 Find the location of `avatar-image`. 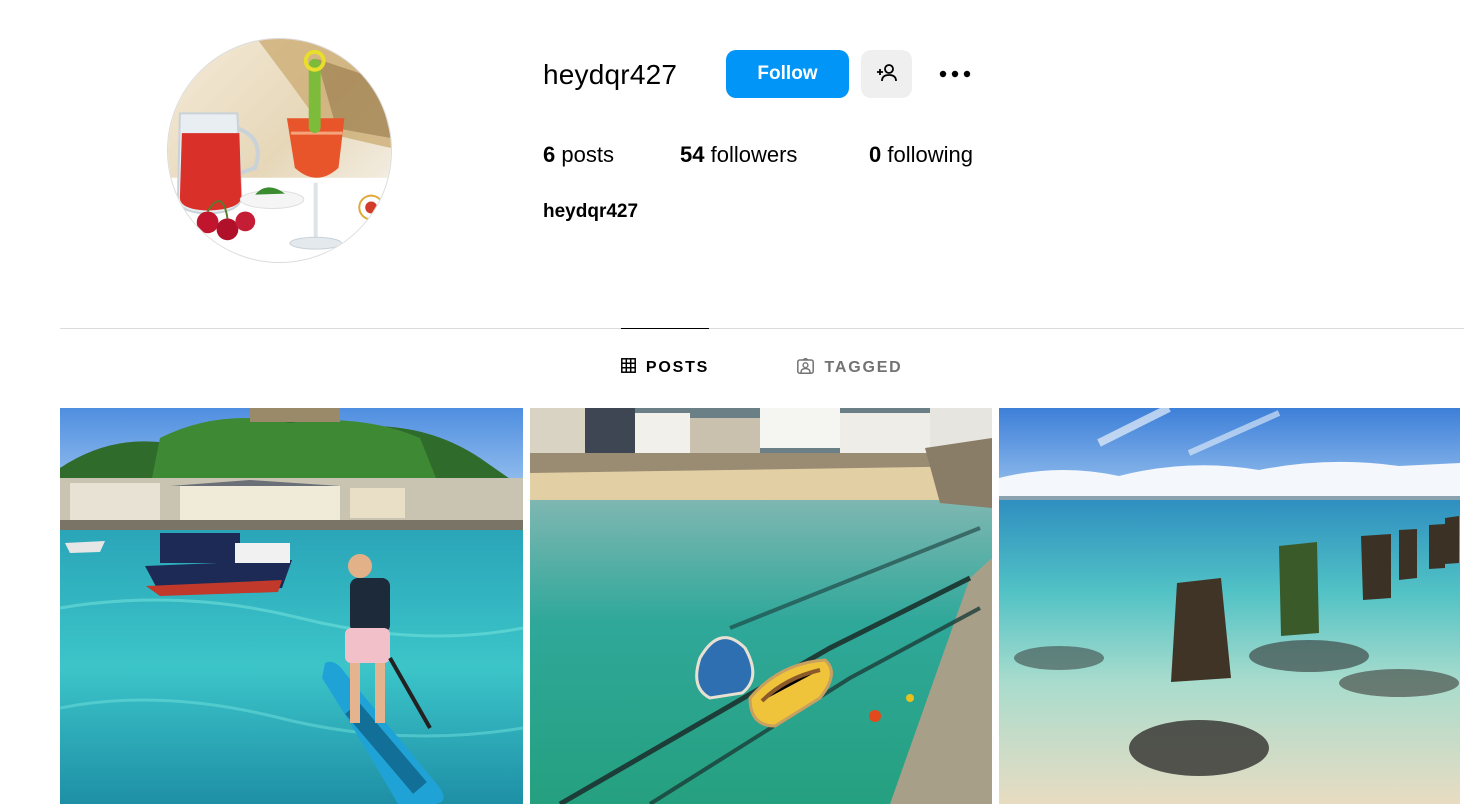

avatar-image is located at coordinates (279, 150).